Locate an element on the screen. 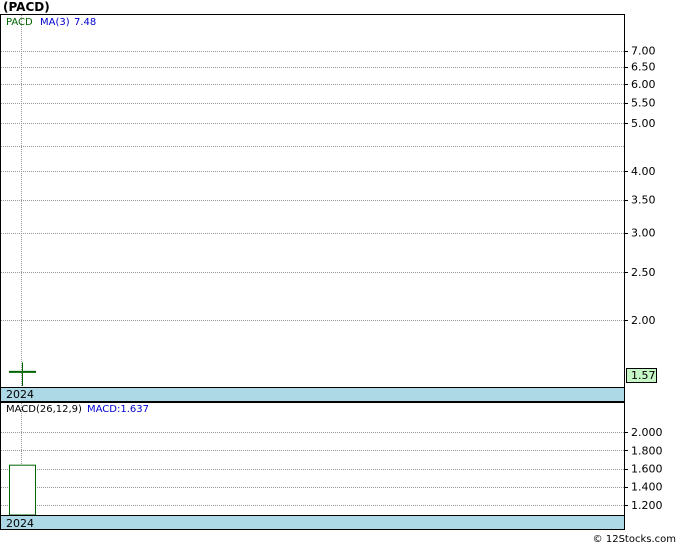 Image resolution: width=680 pixels, height=546 pixels. macd-bar is located at coordinates (22, 490).